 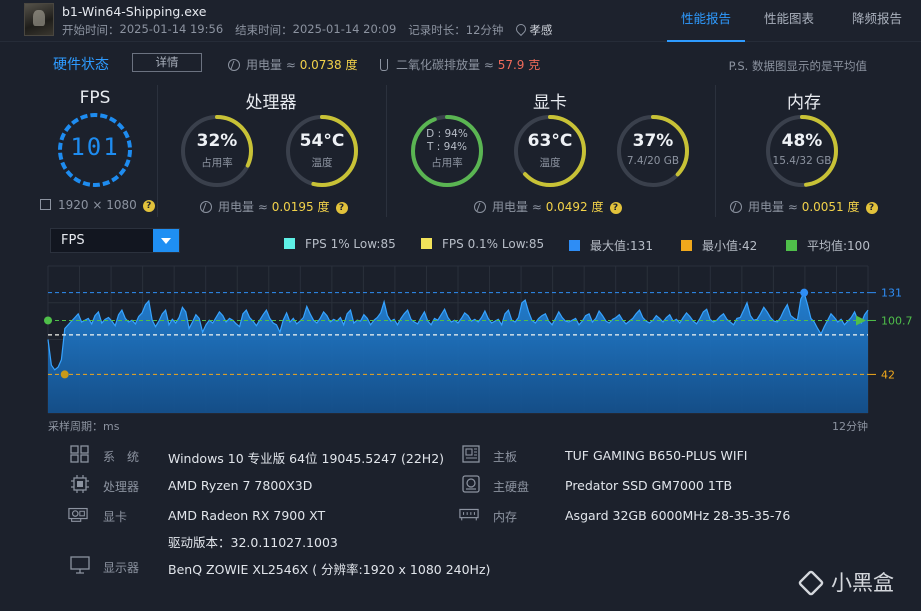 What do you see at coordinates (830, 207) in the screenshot?
I see `memory-power-value: 0.0051 度` at bounding box center [830, 207].